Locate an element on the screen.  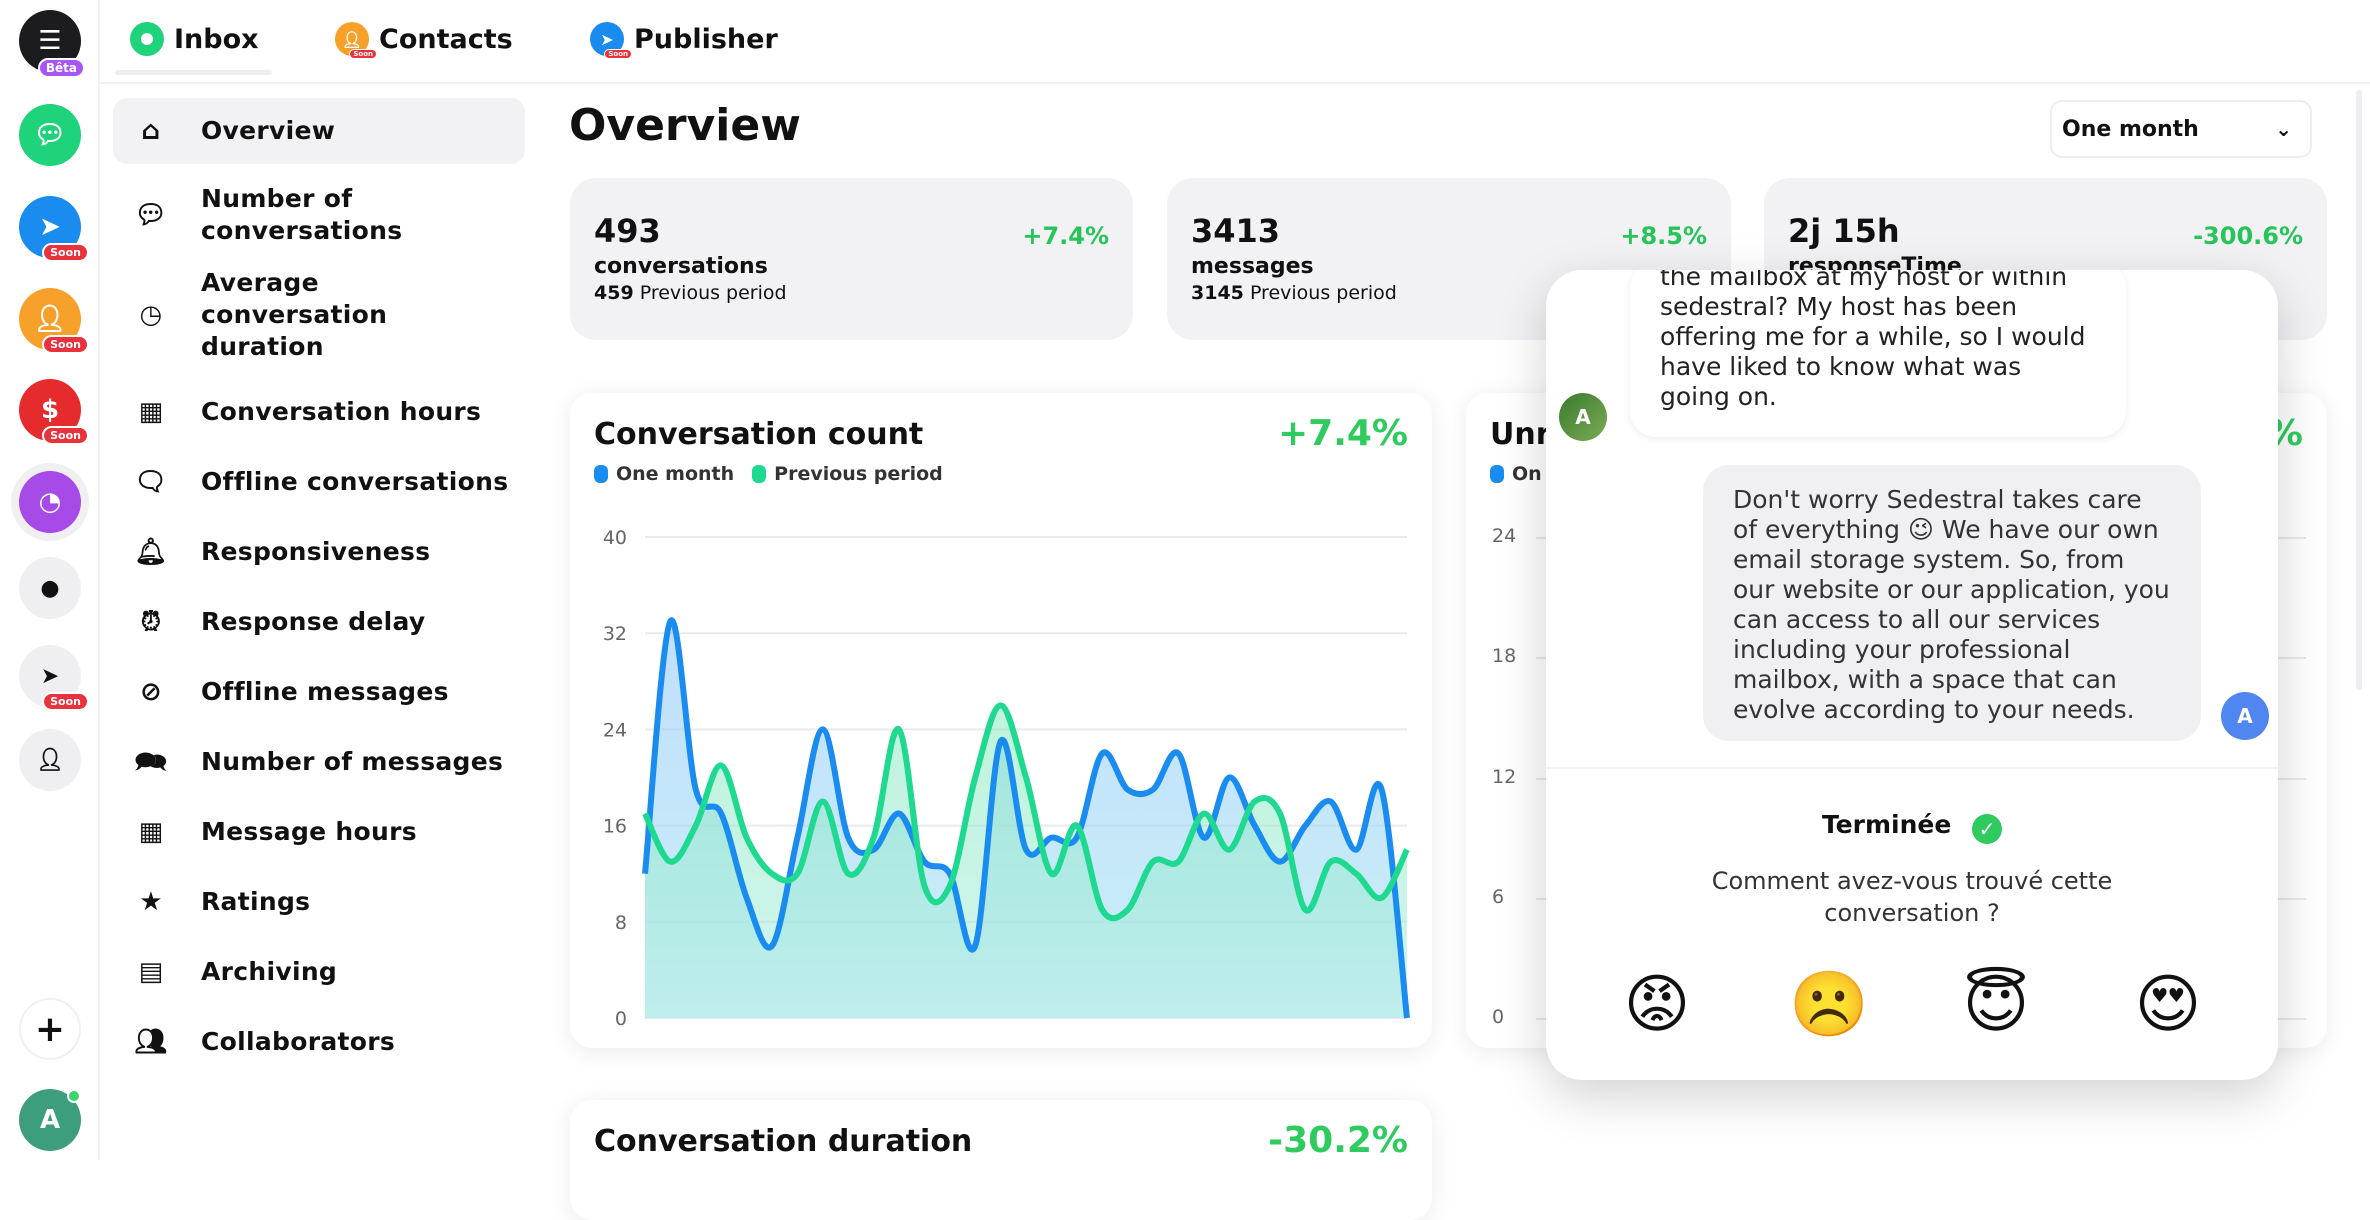
stat-label: messages is located at coordinates (1252, 266).